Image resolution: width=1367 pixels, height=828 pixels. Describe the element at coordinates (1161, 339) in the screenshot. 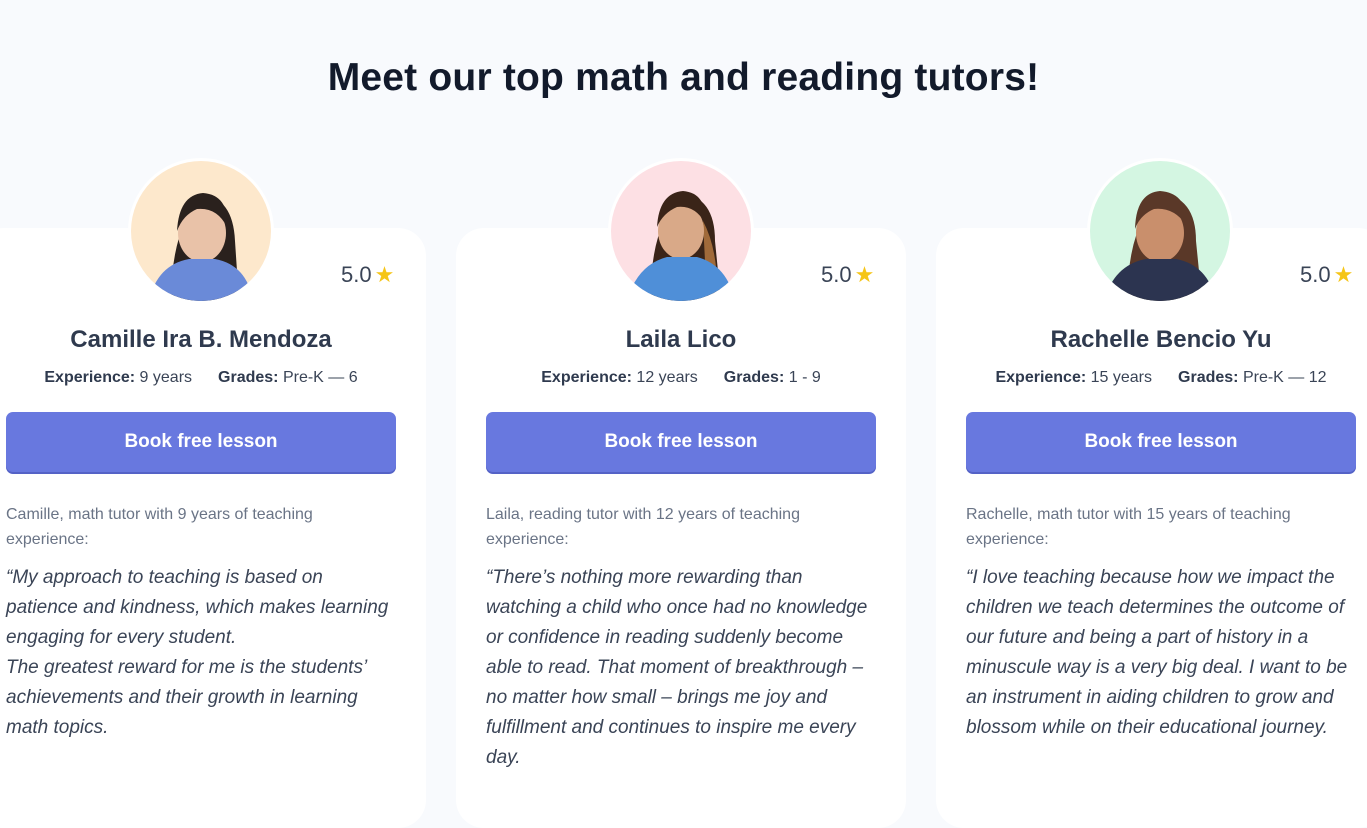

I see `tutor-name: Rachelle Bencio Yu` at that location.